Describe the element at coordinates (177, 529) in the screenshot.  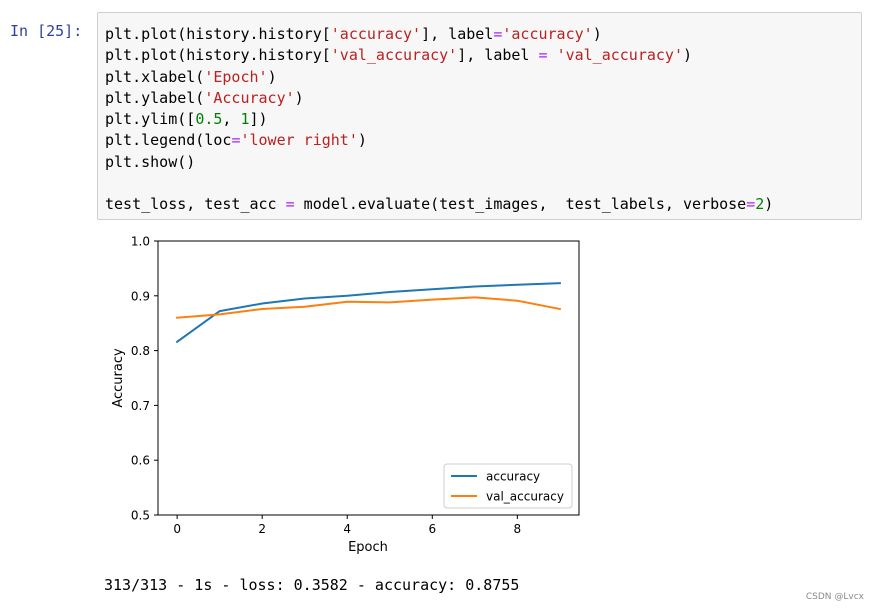
I see `x-tick-label: 0` at that location.